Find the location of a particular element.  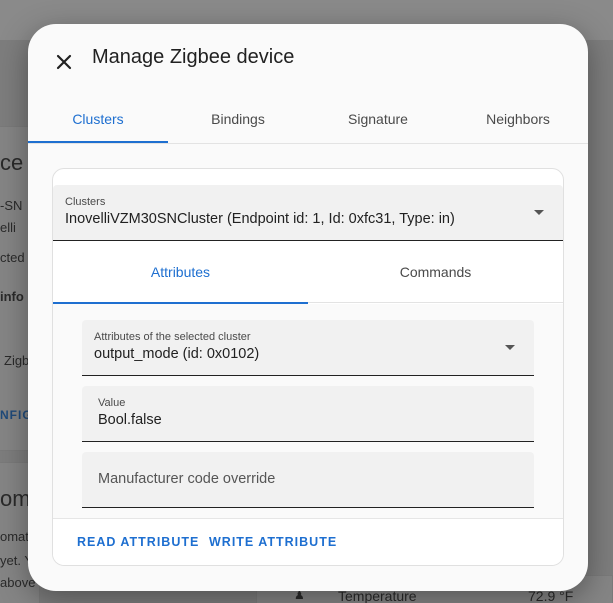

dialog-title: Manage Zigbee device is located at coordinates (193, 57).